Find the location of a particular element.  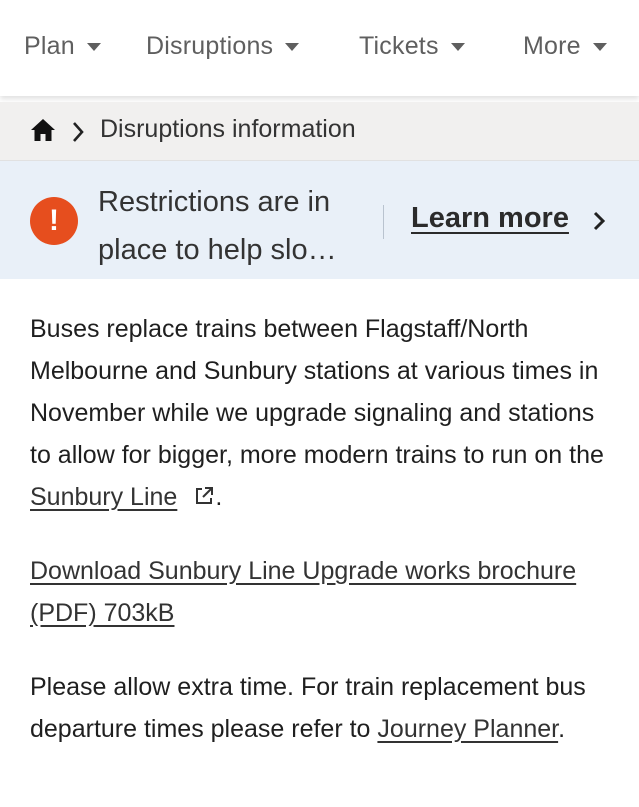

nav-disruptions-label: Disruptions is located at coordinates (210, 45).